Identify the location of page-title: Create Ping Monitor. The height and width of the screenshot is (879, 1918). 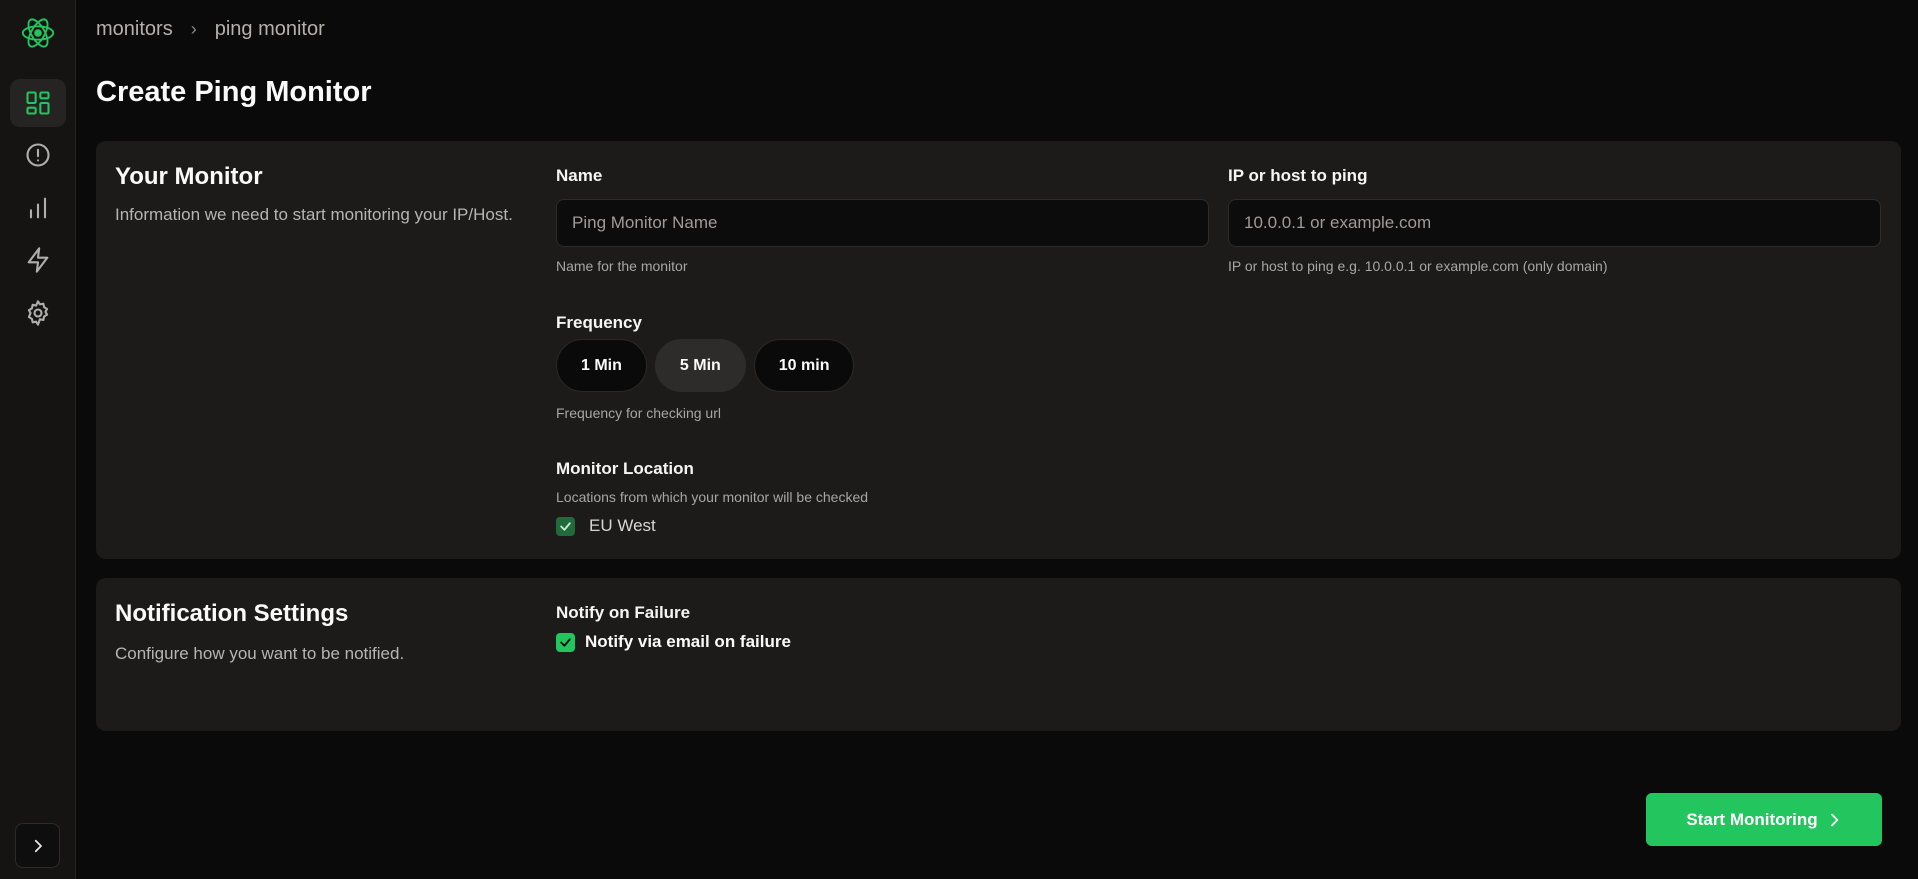
(234, 92).